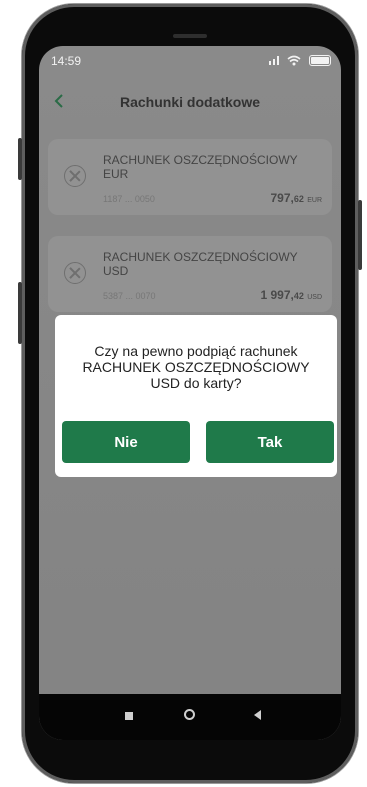  I want to click on account-number: 1187 ... 0050, so click(129, 199).